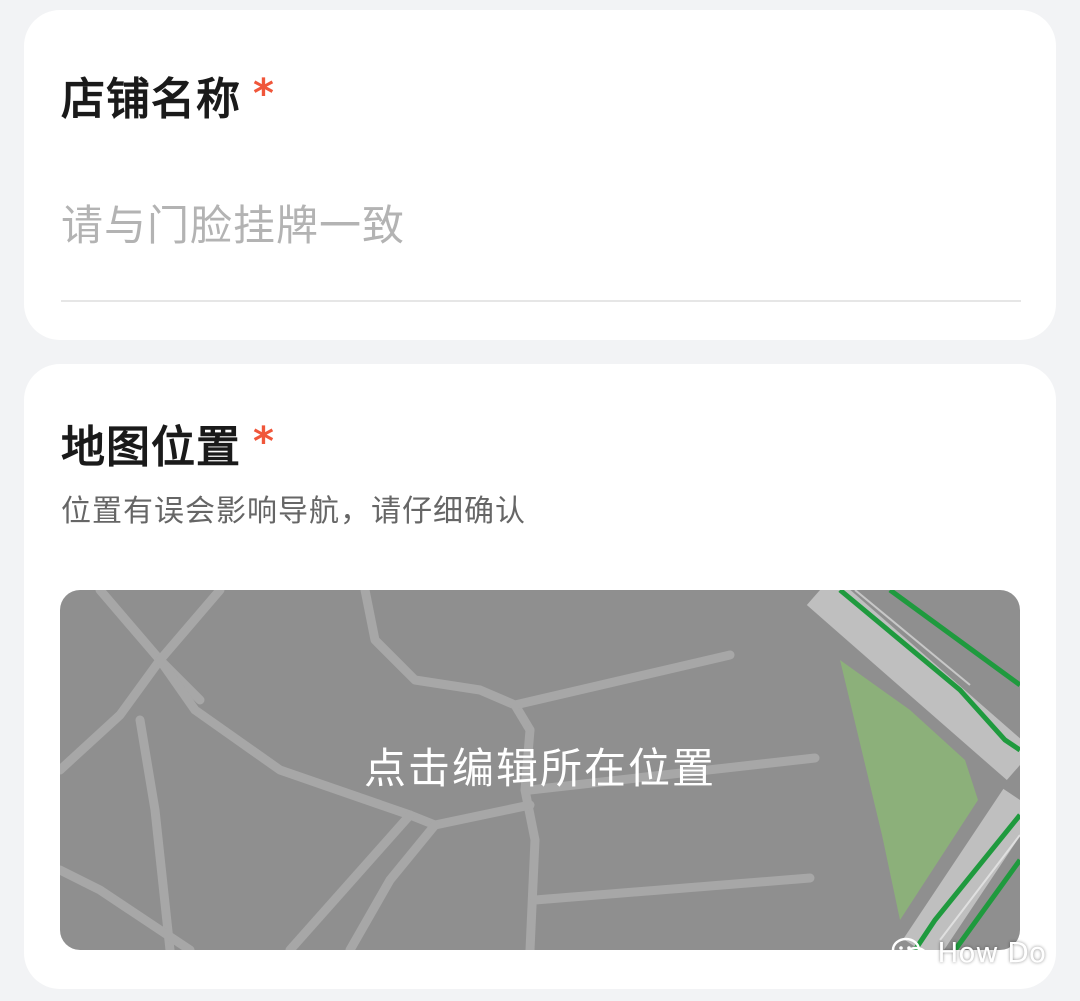  What do you see at coordinates (991, 952) in the screenshot?
I see `watermark-text: How Do` at bounding box center [991, 952].